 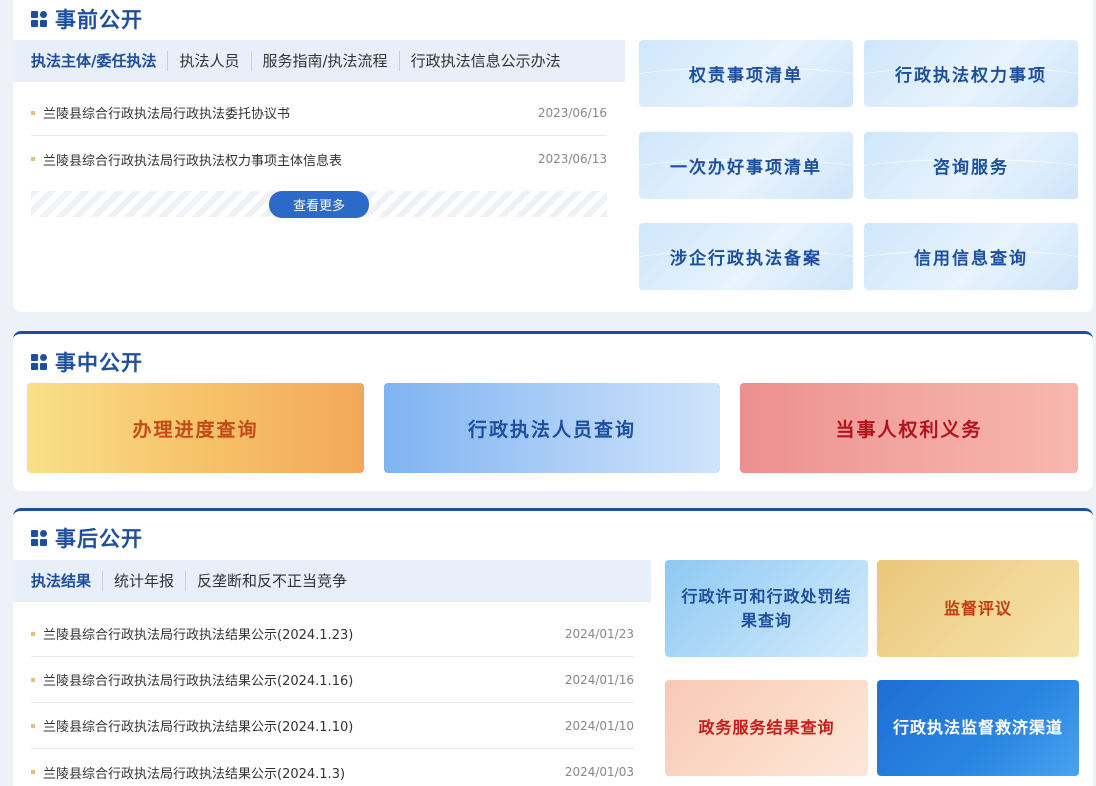 What do you see at coordinates (195, 428) in the screenshot?
I see `tile-progress-query: 办理进度查询` at bounding box center [195, 428].